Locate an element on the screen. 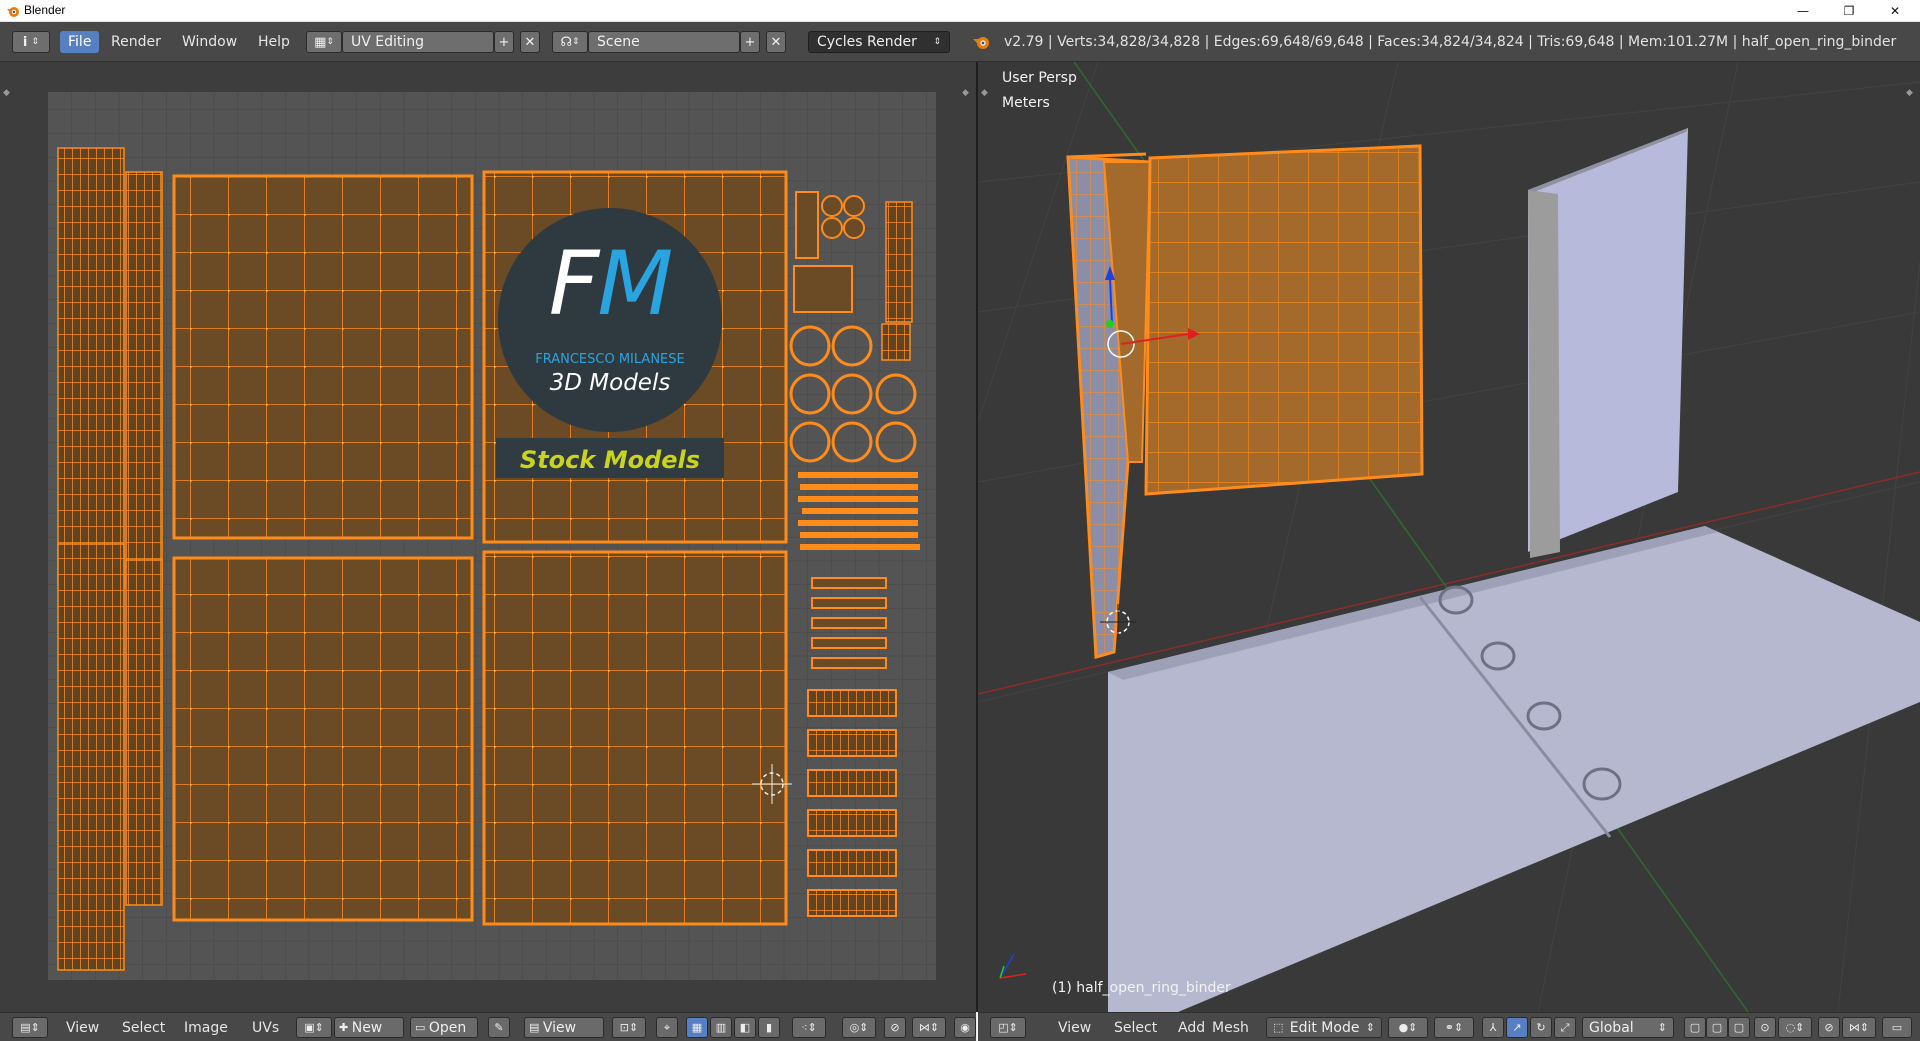 The image size is (1920, 1041). pivot-dropdown: ⊡⇕ is located at coordinates (629, 1027).